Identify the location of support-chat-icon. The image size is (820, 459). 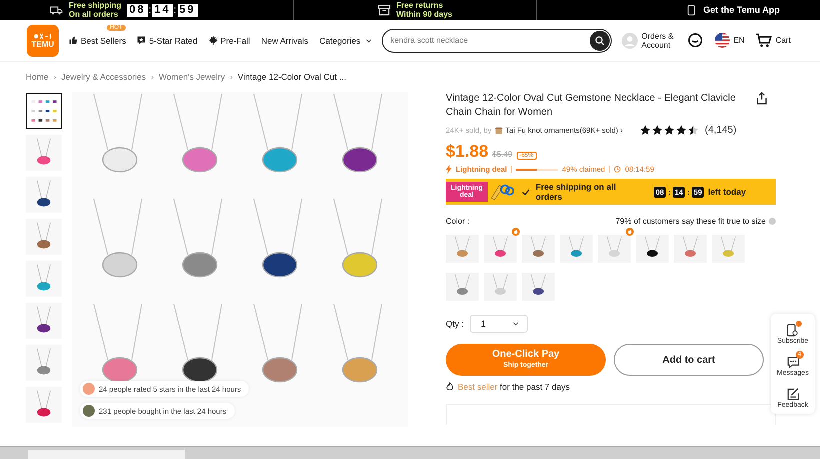
(695, 40).